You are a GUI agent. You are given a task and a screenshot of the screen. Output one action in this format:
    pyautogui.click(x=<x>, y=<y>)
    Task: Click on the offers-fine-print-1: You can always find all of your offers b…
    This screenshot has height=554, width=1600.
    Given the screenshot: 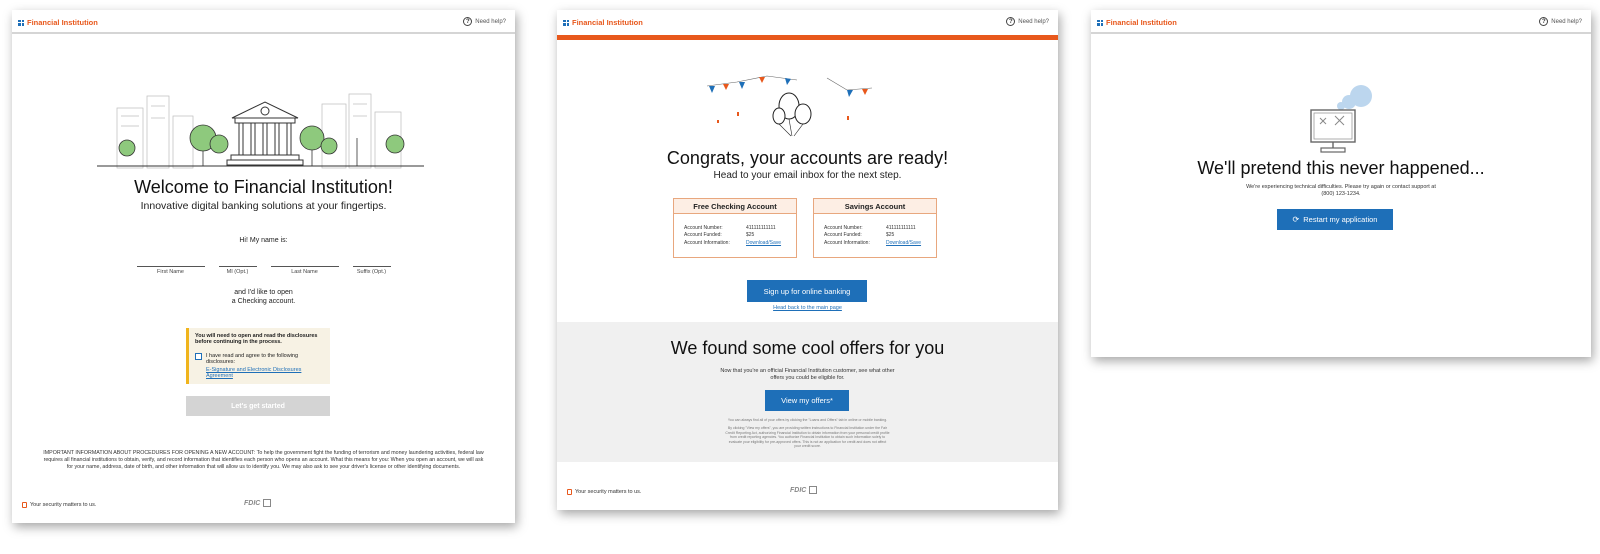 What is the action you would take?
    pyautogui.click(x=807, y=420)
    